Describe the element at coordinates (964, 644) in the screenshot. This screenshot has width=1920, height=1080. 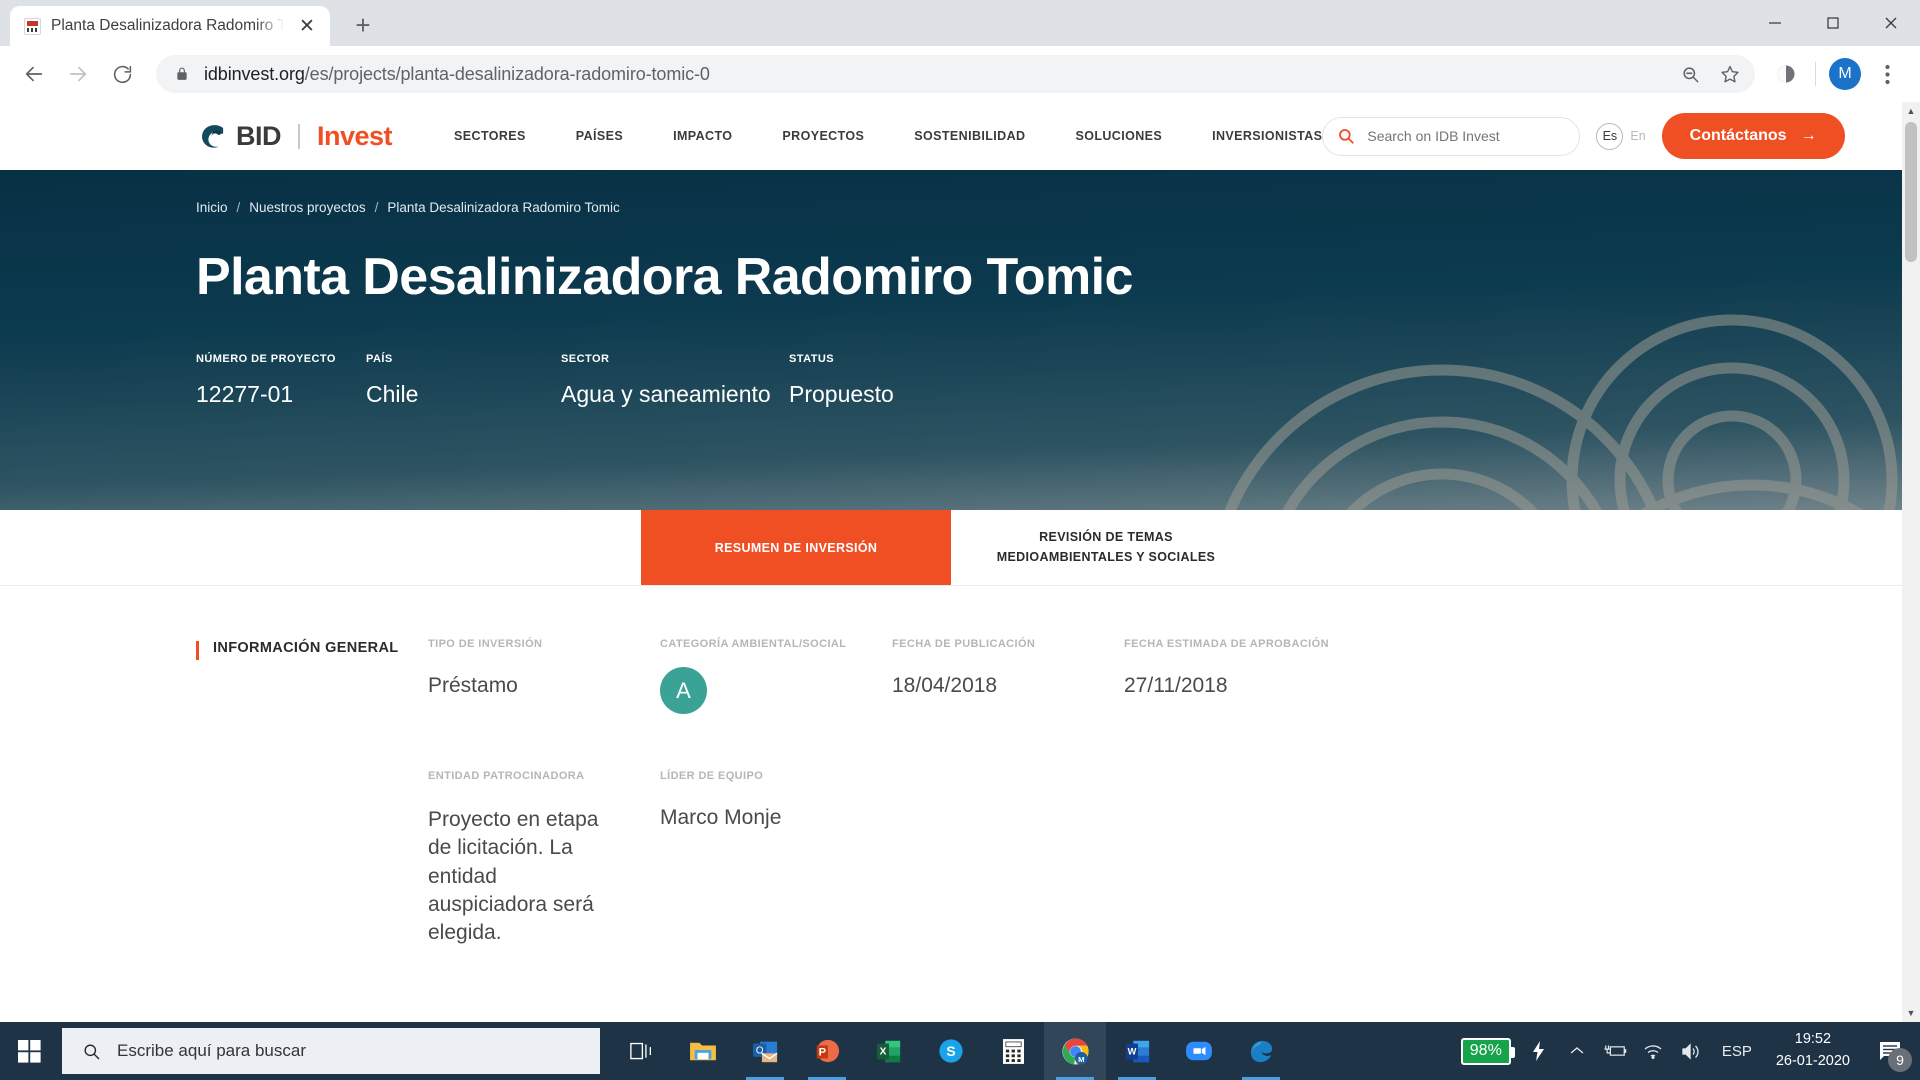
I see `field-label: FECHA DE PUBLICACIÓN` at that location.